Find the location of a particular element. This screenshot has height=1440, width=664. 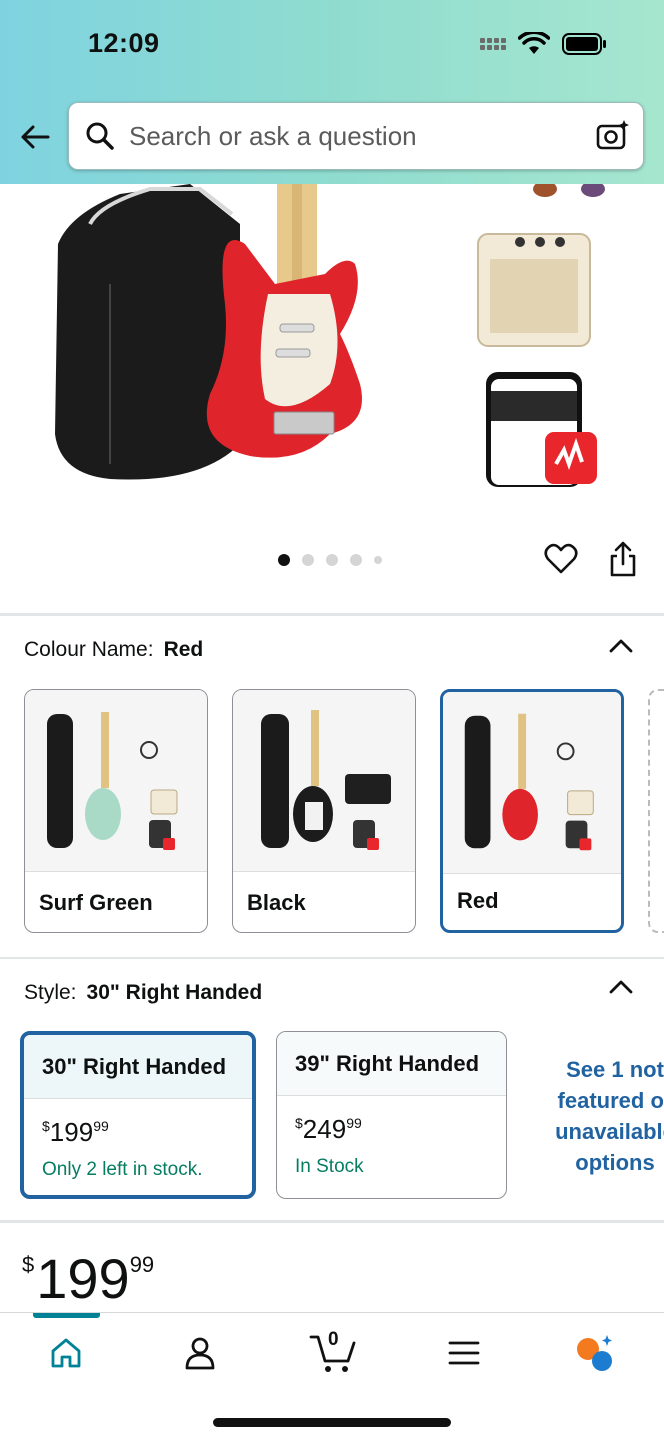

carousel-indicator is located at coordinates (330, 560).